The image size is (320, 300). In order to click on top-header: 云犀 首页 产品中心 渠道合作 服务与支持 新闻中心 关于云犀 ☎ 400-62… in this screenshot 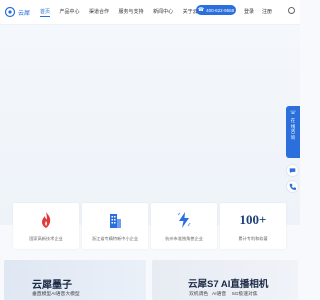, I will do `click(150, 12)`.